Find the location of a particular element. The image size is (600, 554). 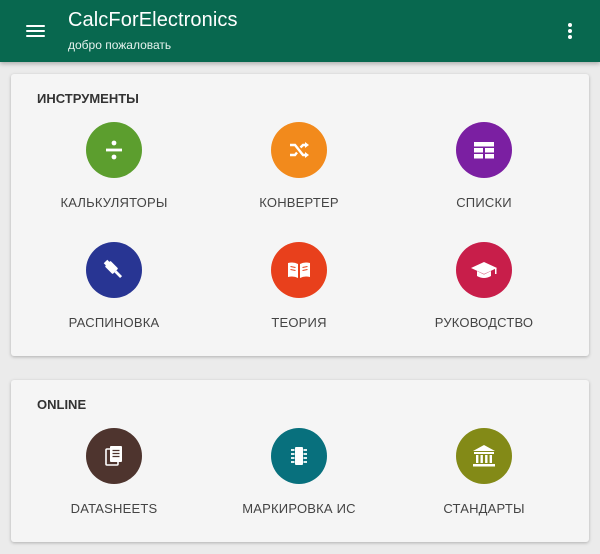

tool-guide: РУКОВОДСТВО is located at coordinates (484, 298).